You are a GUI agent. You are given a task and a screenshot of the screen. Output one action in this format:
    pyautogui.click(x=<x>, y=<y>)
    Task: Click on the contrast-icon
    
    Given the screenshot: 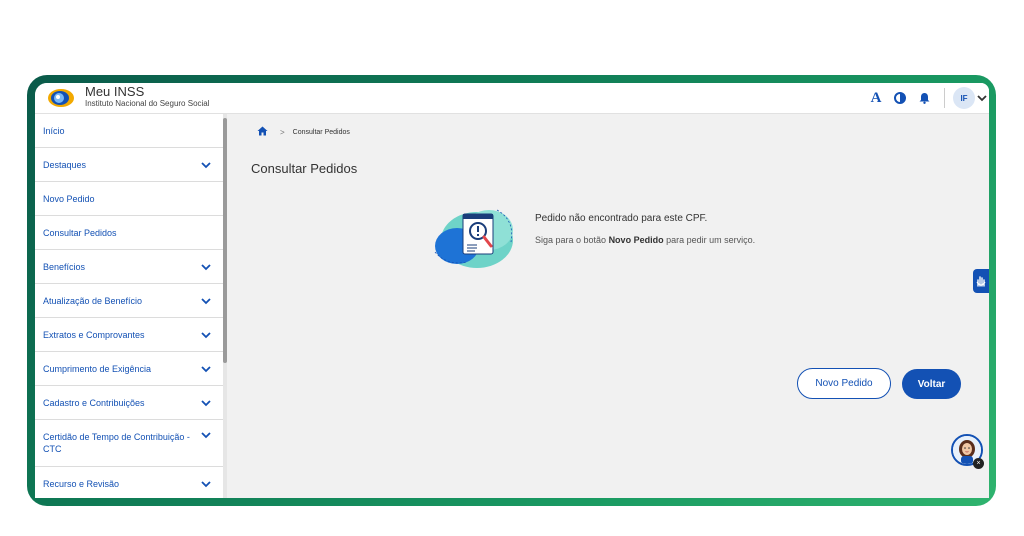 What is the action you would take?
    pyautogui.click(x=900, y=98)
    